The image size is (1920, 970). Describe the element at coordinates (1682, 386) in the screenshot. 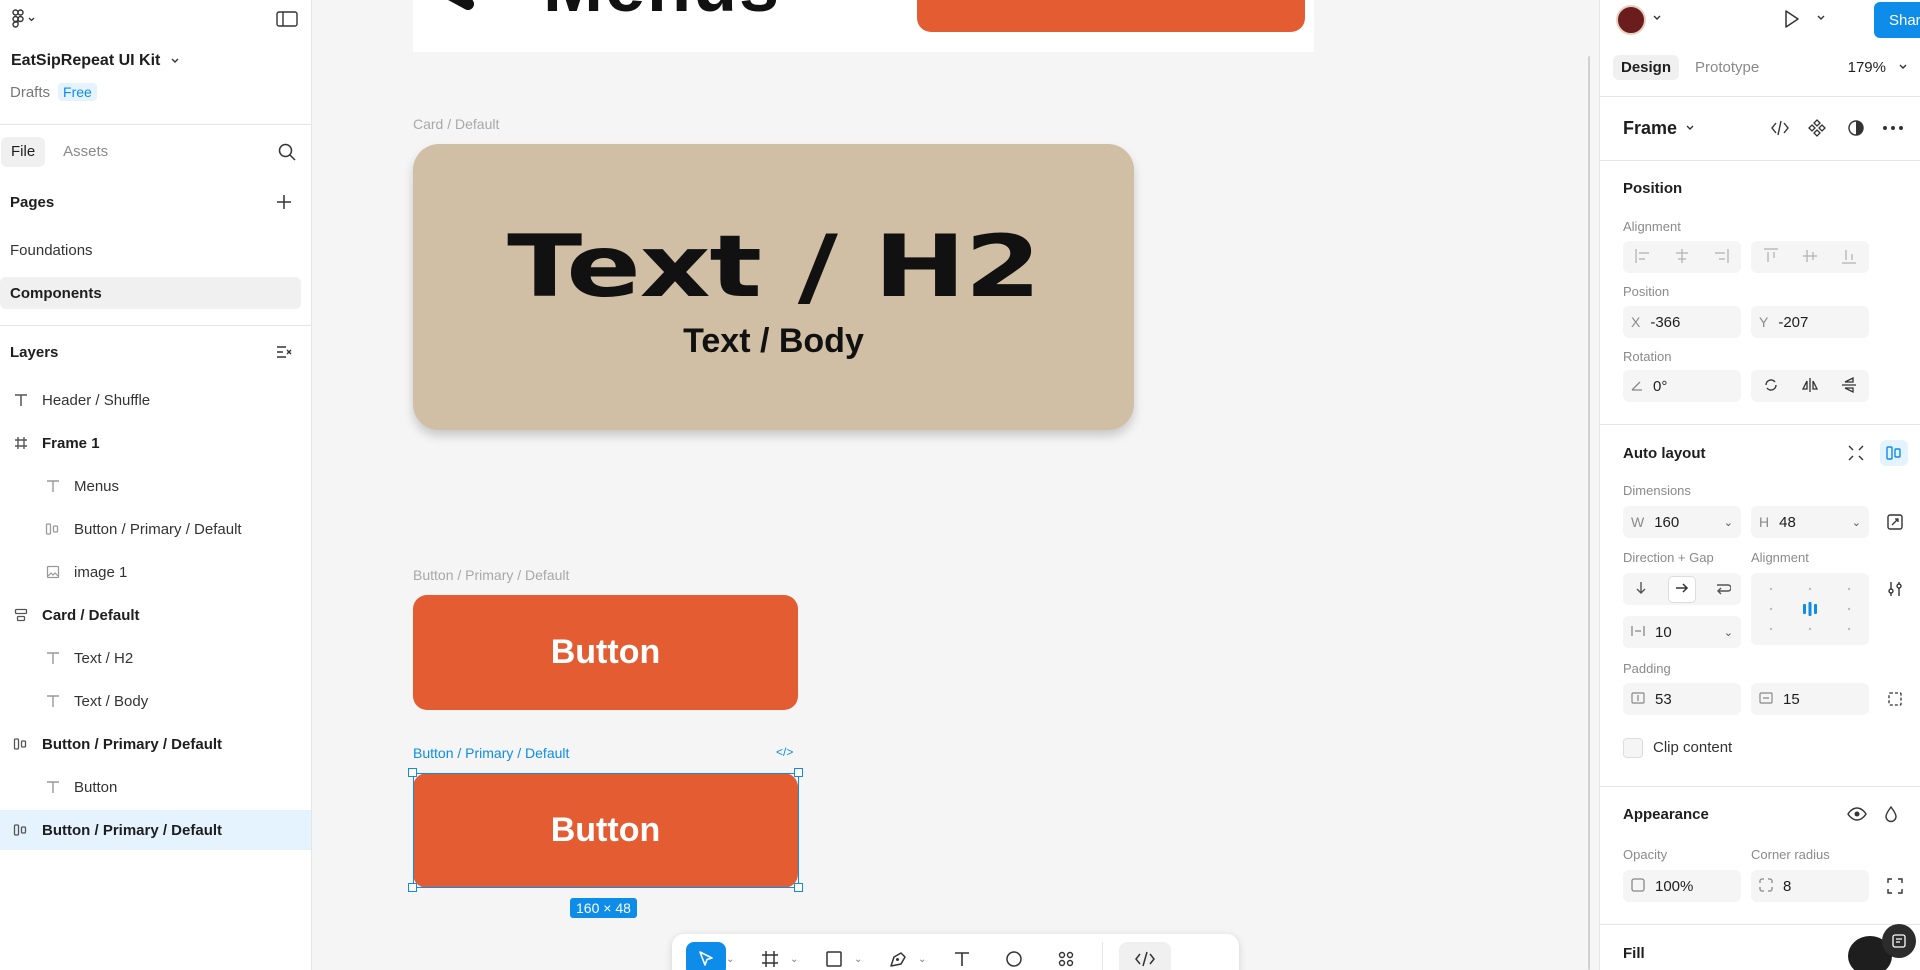

I see `rotation-input: 0°` at that location.